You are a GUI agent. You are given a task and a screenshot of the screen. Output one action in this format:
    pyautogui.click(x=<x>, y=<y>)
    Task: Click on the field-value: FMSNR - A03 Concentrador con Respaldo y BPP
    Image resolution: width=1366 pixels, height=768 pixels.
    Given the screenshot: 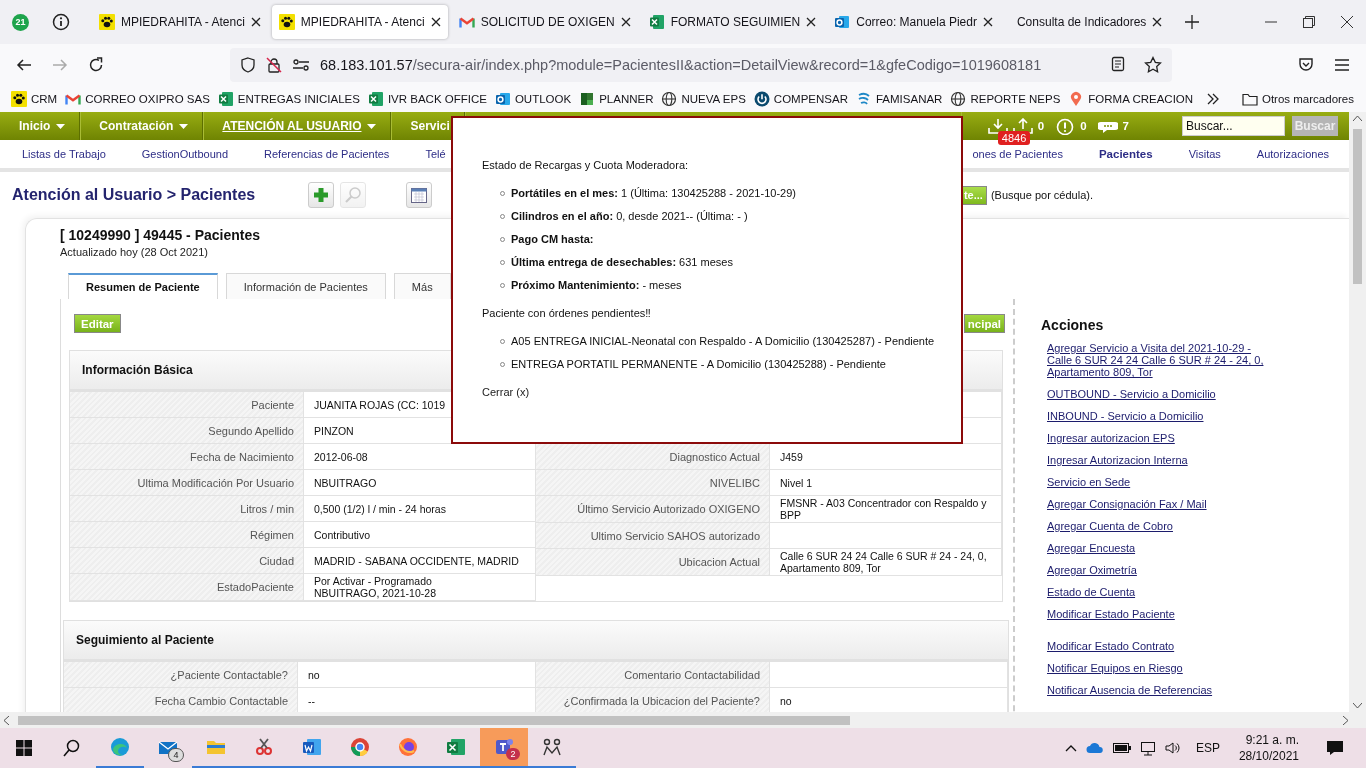 What is the action you would take?
    pyautogui.click(x=886, y=509)
    